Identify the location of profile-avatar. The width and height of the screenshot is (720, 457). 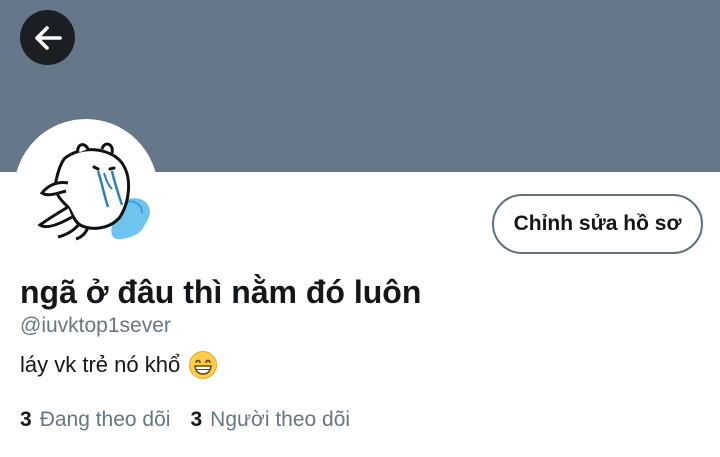
(86, 191).